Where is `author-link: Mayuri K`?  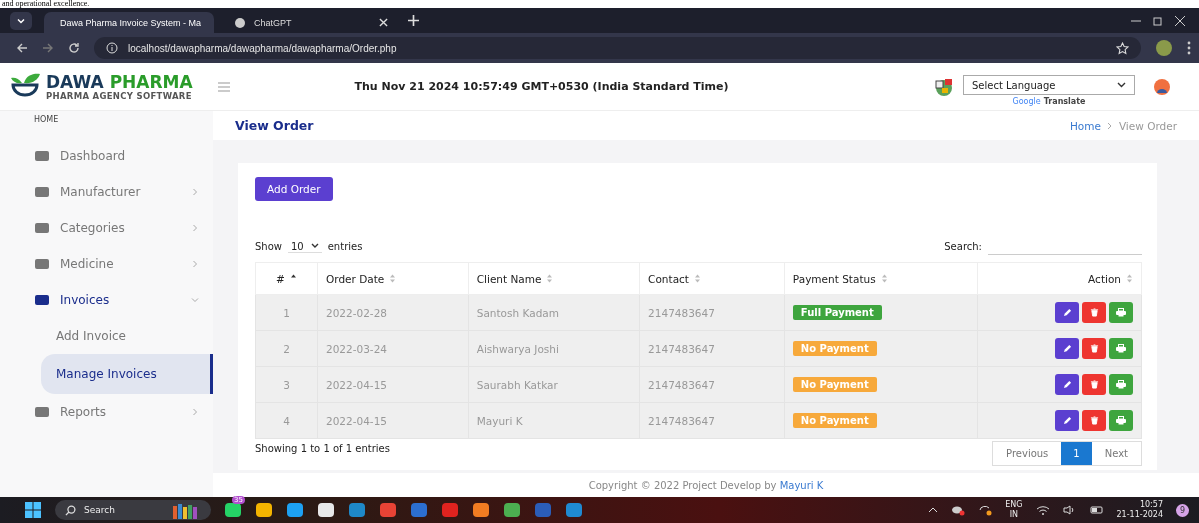 author-link: Mayuri K is located at coordinates (801, 485).